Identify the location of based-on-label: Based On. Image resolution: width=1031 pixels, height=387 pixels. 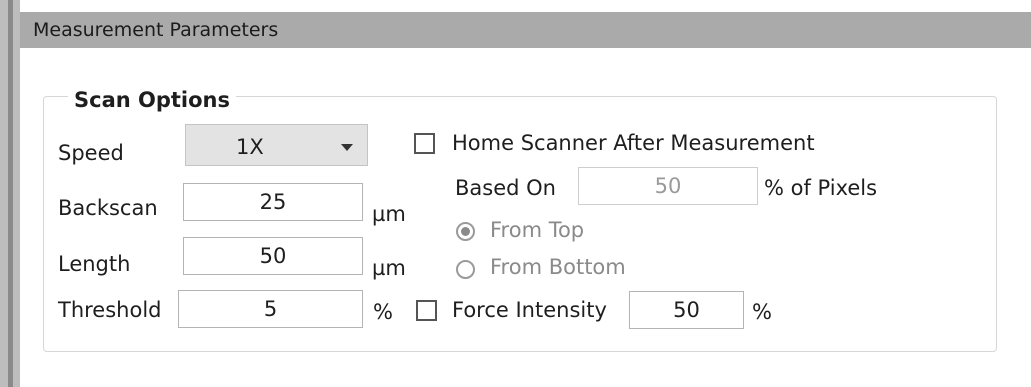
(505, 188).